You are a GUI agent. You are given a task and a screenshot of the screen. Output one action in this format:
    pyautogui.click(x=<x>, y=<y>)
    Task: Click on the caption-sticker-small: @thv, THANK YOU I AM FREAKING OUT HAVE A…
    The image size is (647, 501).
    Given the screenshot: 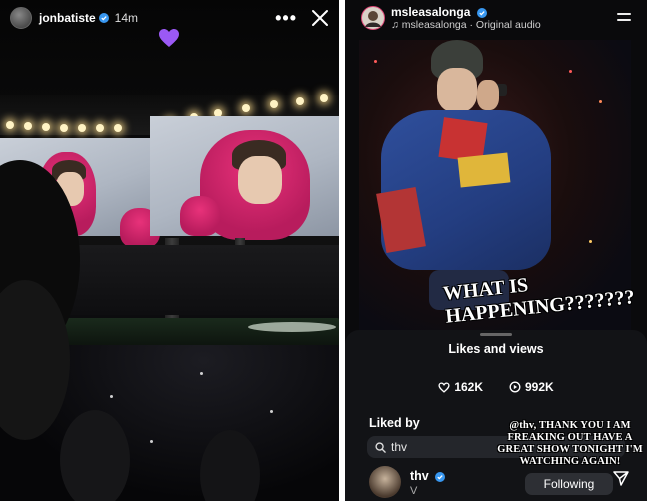 What is the action you would take?
    pyautogui.click(x=570, y=444)
    